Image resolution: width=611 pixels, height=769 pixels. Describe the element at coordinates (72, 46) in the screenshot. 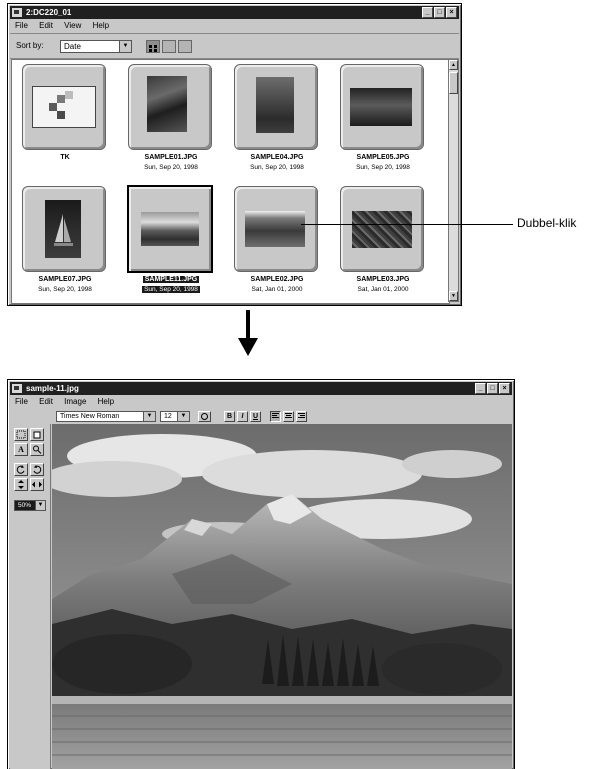

I see `sort-select-value: Date` at that location.